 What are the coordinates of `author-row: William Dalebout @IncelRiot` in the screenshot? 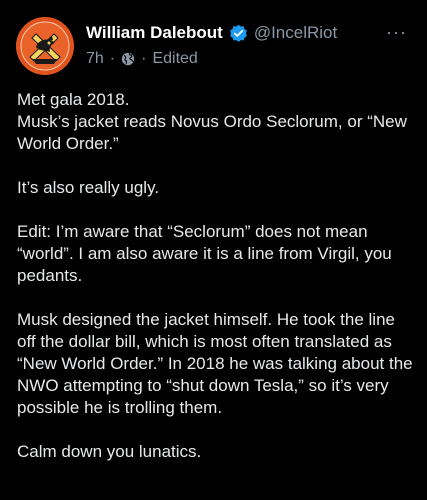 It's located at (248, 33).